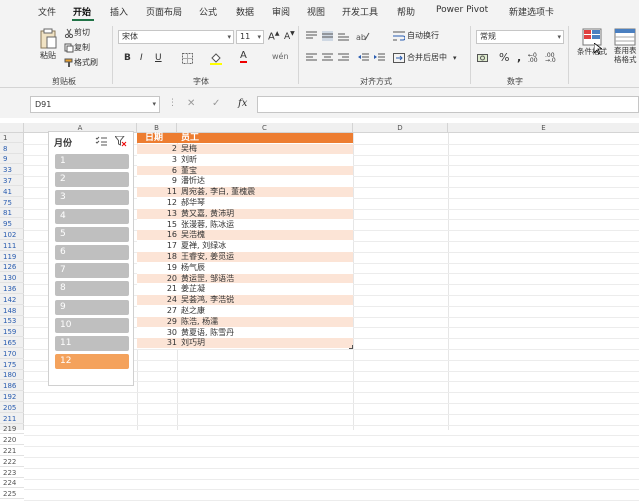  What do you see at coordinates (448, 104) in the screenshot?
I see `formula-input` at bounding box center [448, 104].